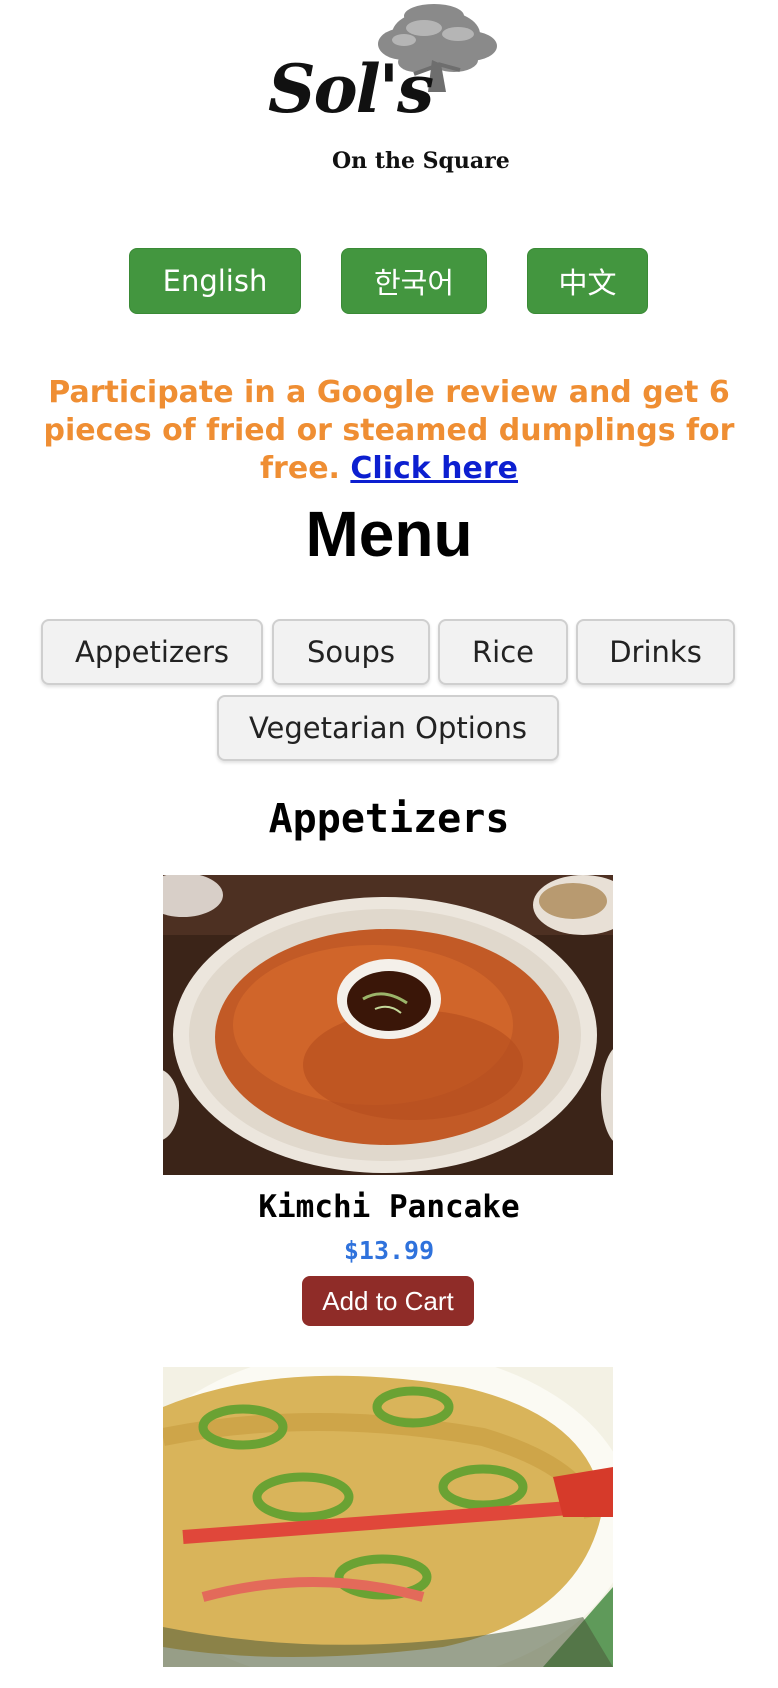  I want to click on tab-rice: Rice, so click(503, 652).